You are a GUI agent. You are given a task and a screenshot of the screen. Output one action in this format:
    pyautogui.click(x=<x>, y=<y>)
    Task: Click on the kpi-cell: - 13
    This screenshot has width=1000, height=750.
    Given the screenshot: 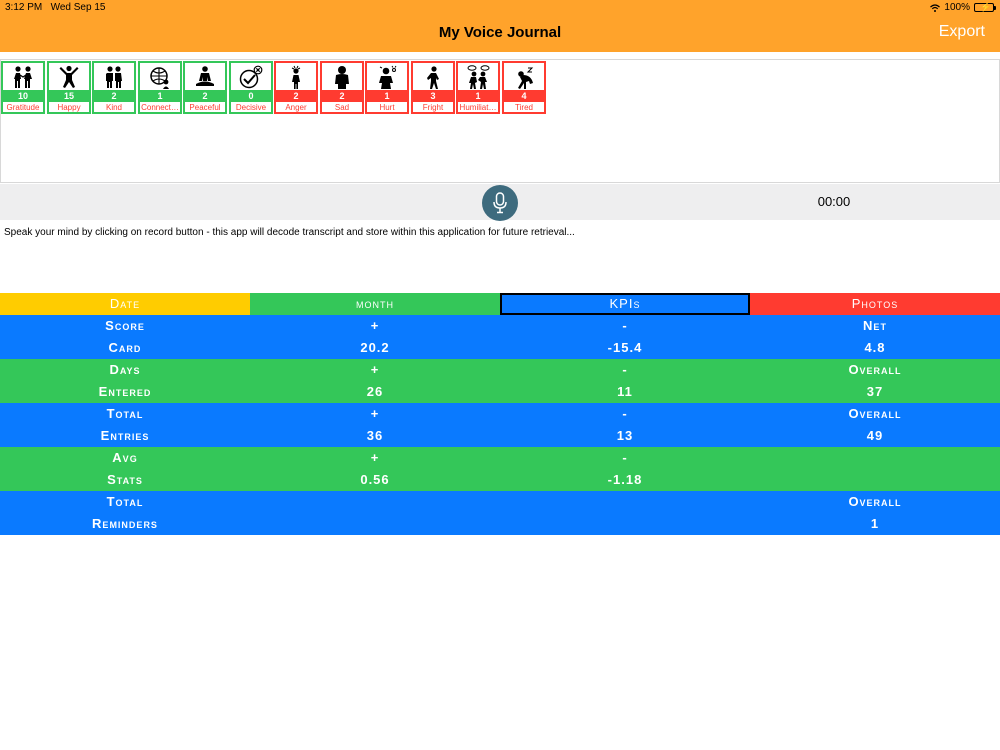 What is the action you would take?
    pyautogui.click(x=625, y=425)
    